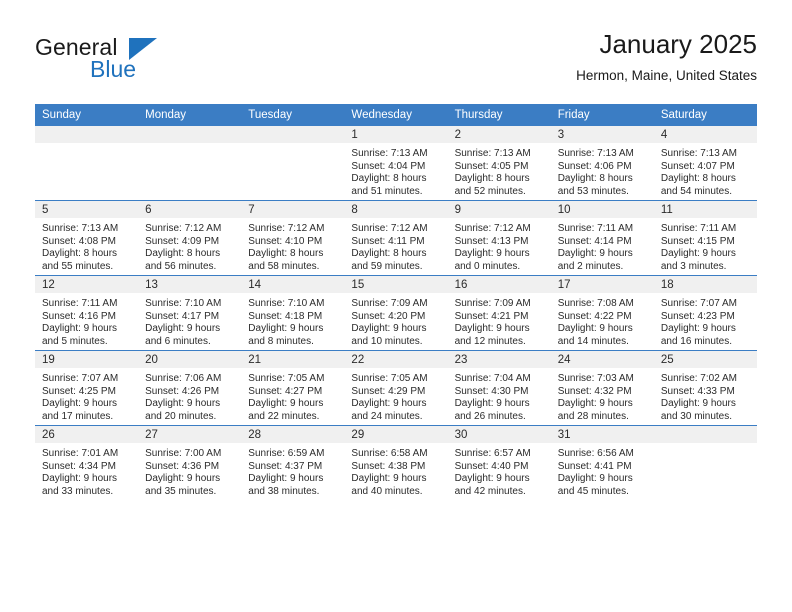 The width and height of the screenshot is (792, 612). I want to click on general-blue-logo: General Blue, so click(125, 62).